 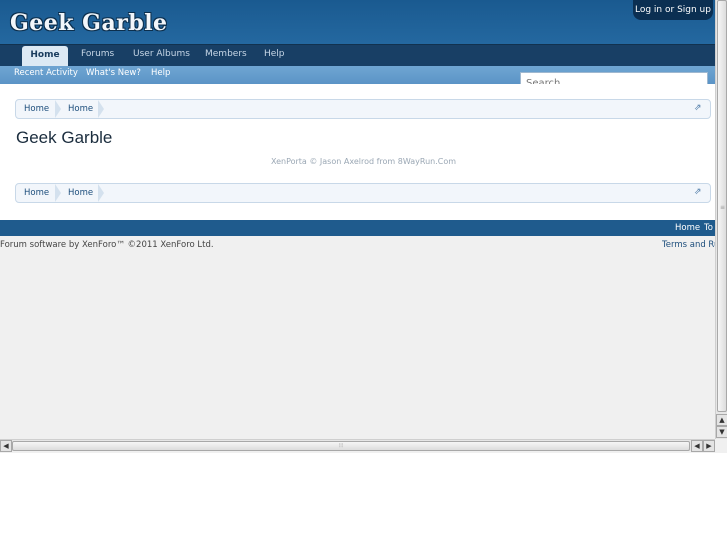 What do you see at coordinates (351, 446) in the screenshot?
I see `horizontal-scroll-thumb: ⦙⦙⦙` at bounding box center [351, 446].